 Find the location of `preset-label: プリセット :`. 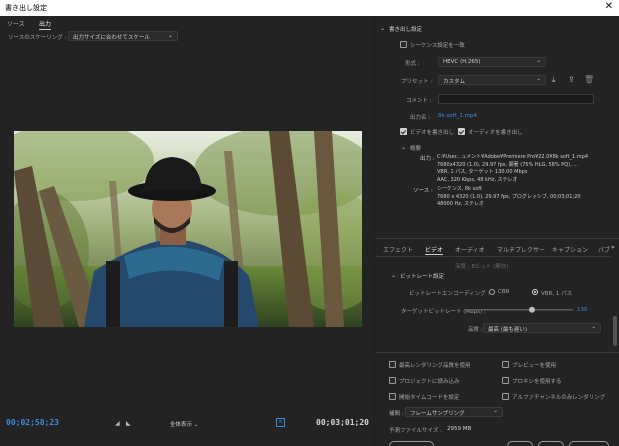

preset-label: プリセット : is located at coordinates (417, 82).